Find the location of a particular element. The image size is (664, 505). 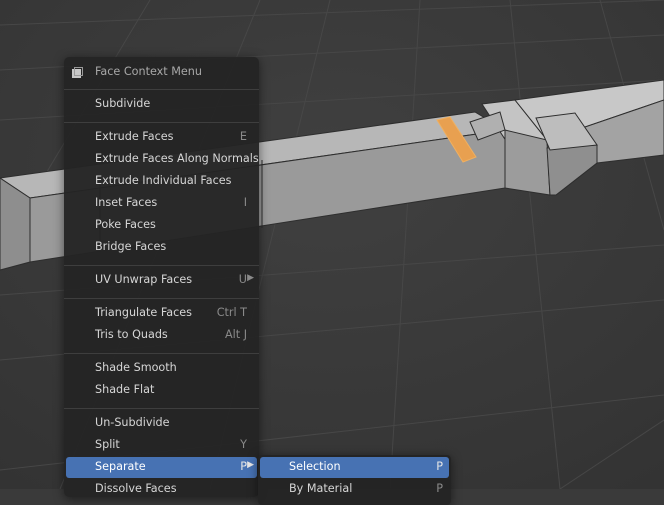

menu-item-triangulate-faces: Triangulate Faces Ctrl T is located at coordinates (161, 313).